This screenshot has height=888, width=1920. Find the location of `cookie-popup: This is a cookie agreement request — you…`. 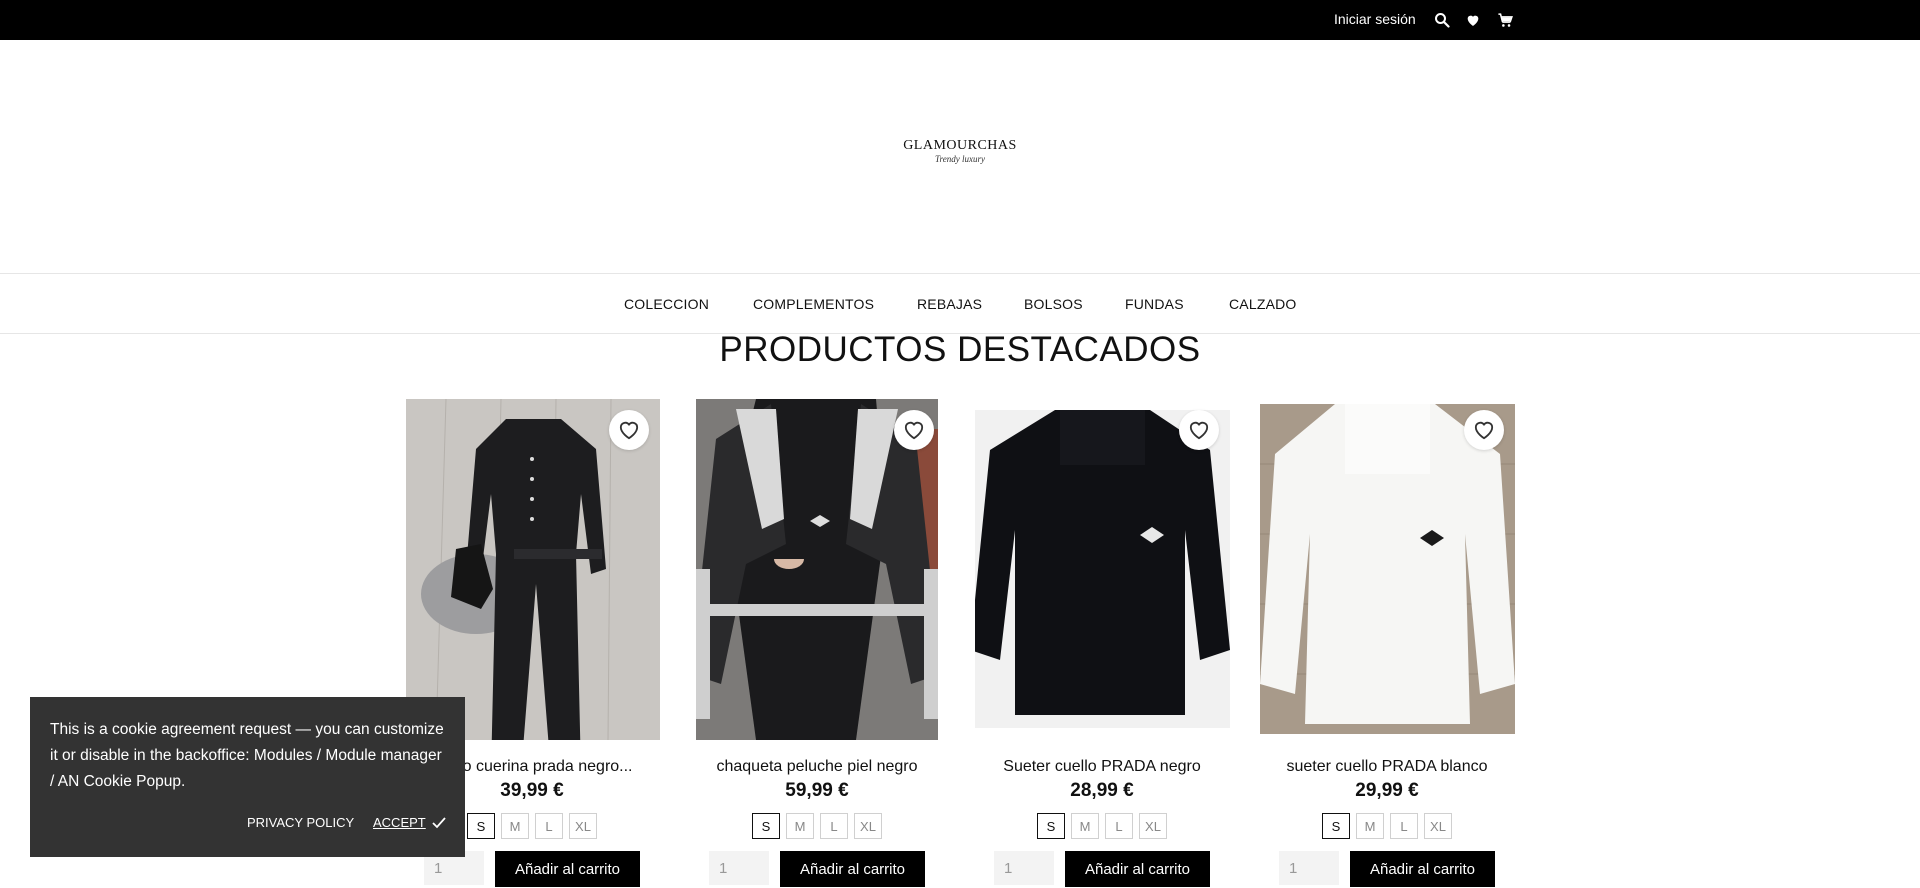

cookie-popup: This is a cookie agreement request — you… is located at coordinates (247, 777).